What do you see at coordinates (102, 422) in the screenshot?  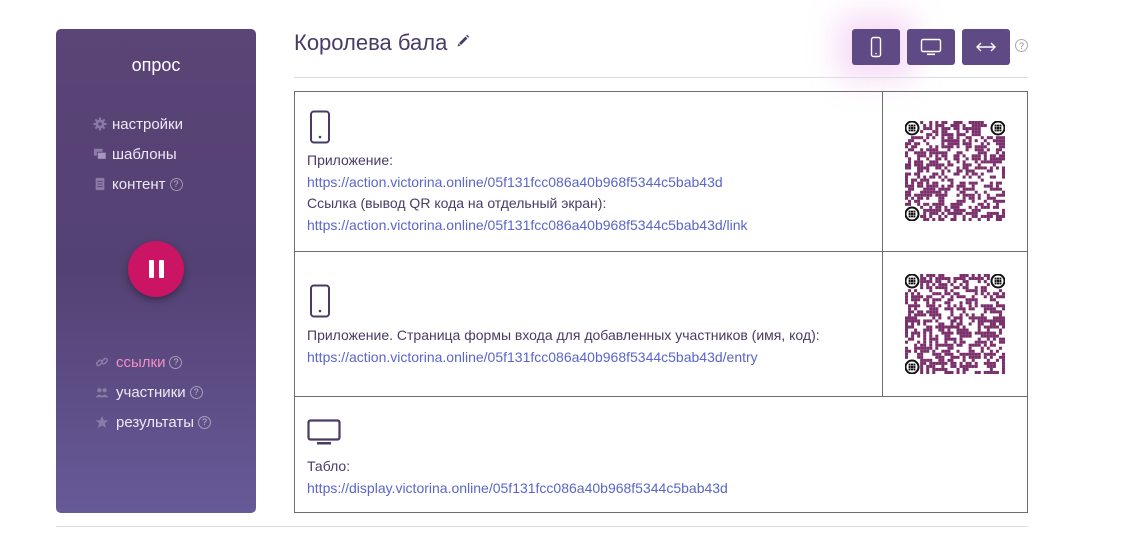 I see `star-icon` at bounding box center [102, 422].